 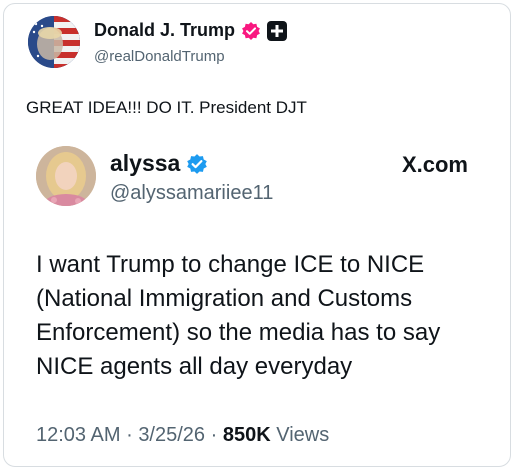 What do you see at coordinates (303, 435) in the screenshot?
I see `views-label: Views` at bounding box center [303, 435].